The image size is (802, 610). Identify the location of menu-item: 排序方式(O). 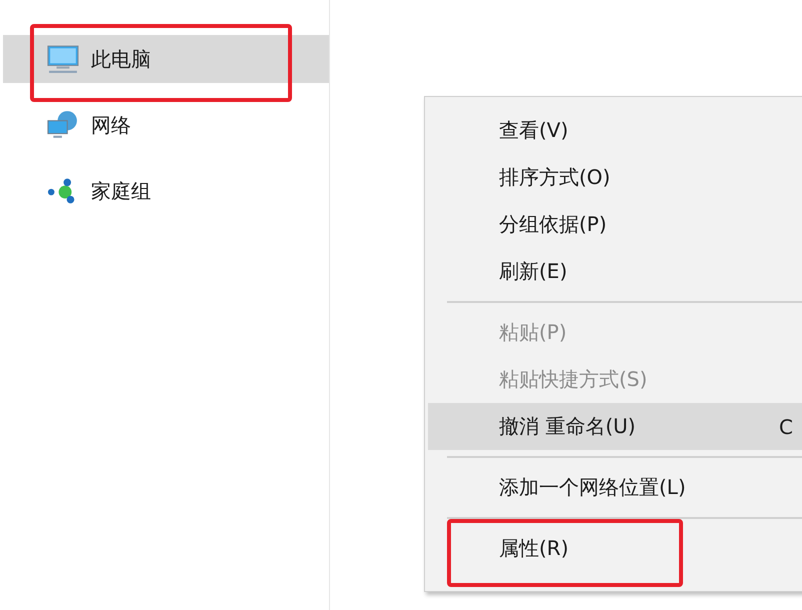
(615, 177).